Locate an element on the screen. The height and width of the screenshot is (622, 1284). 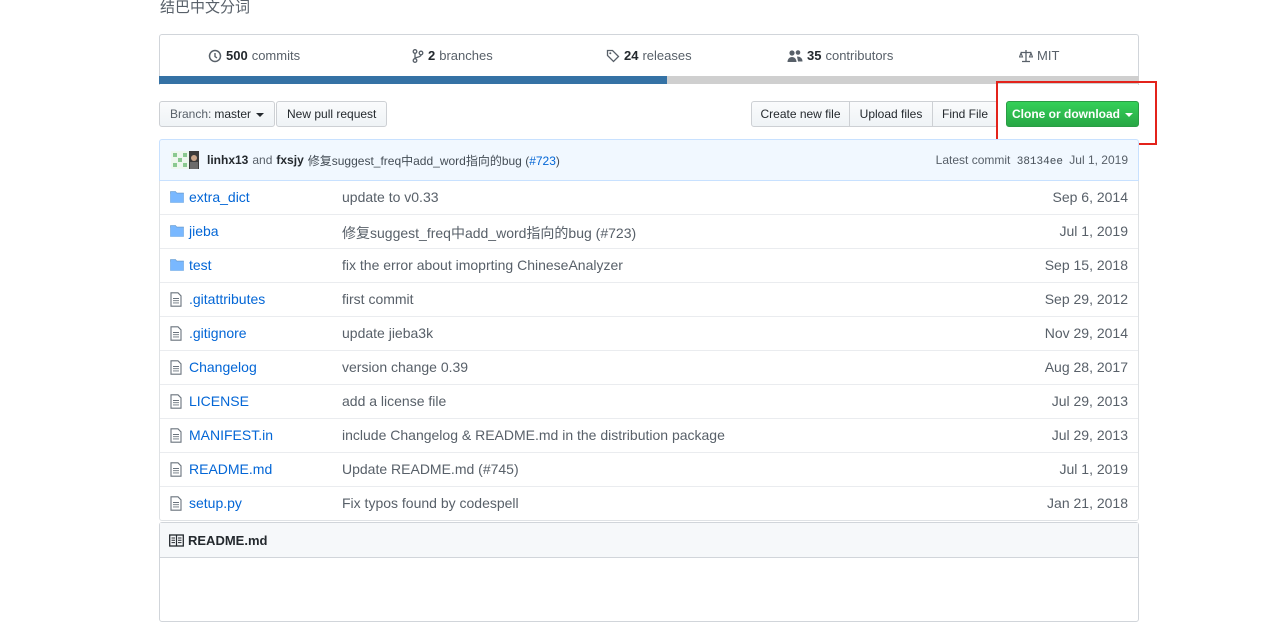
commits-link: 500 commits is located at coordinates (254, 55).